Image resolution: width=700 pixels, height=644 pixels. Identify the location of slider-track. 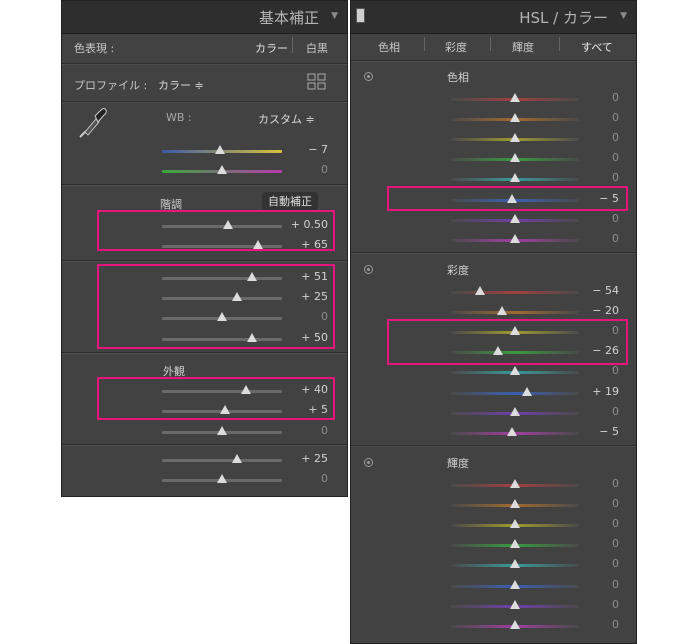
(222, 460).